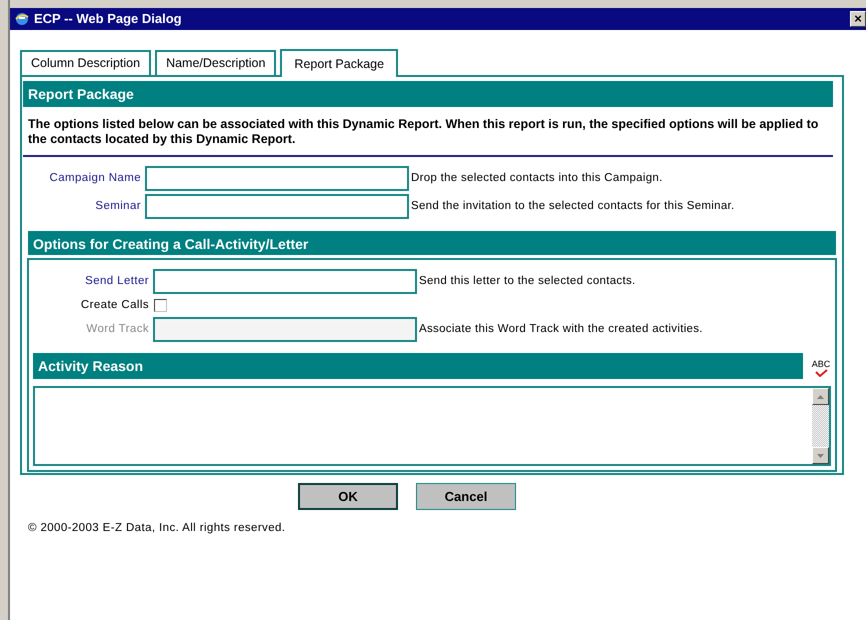 This screenshot has width=866, height=620. I want to click on down-arrow-icon, so click(820, 456).